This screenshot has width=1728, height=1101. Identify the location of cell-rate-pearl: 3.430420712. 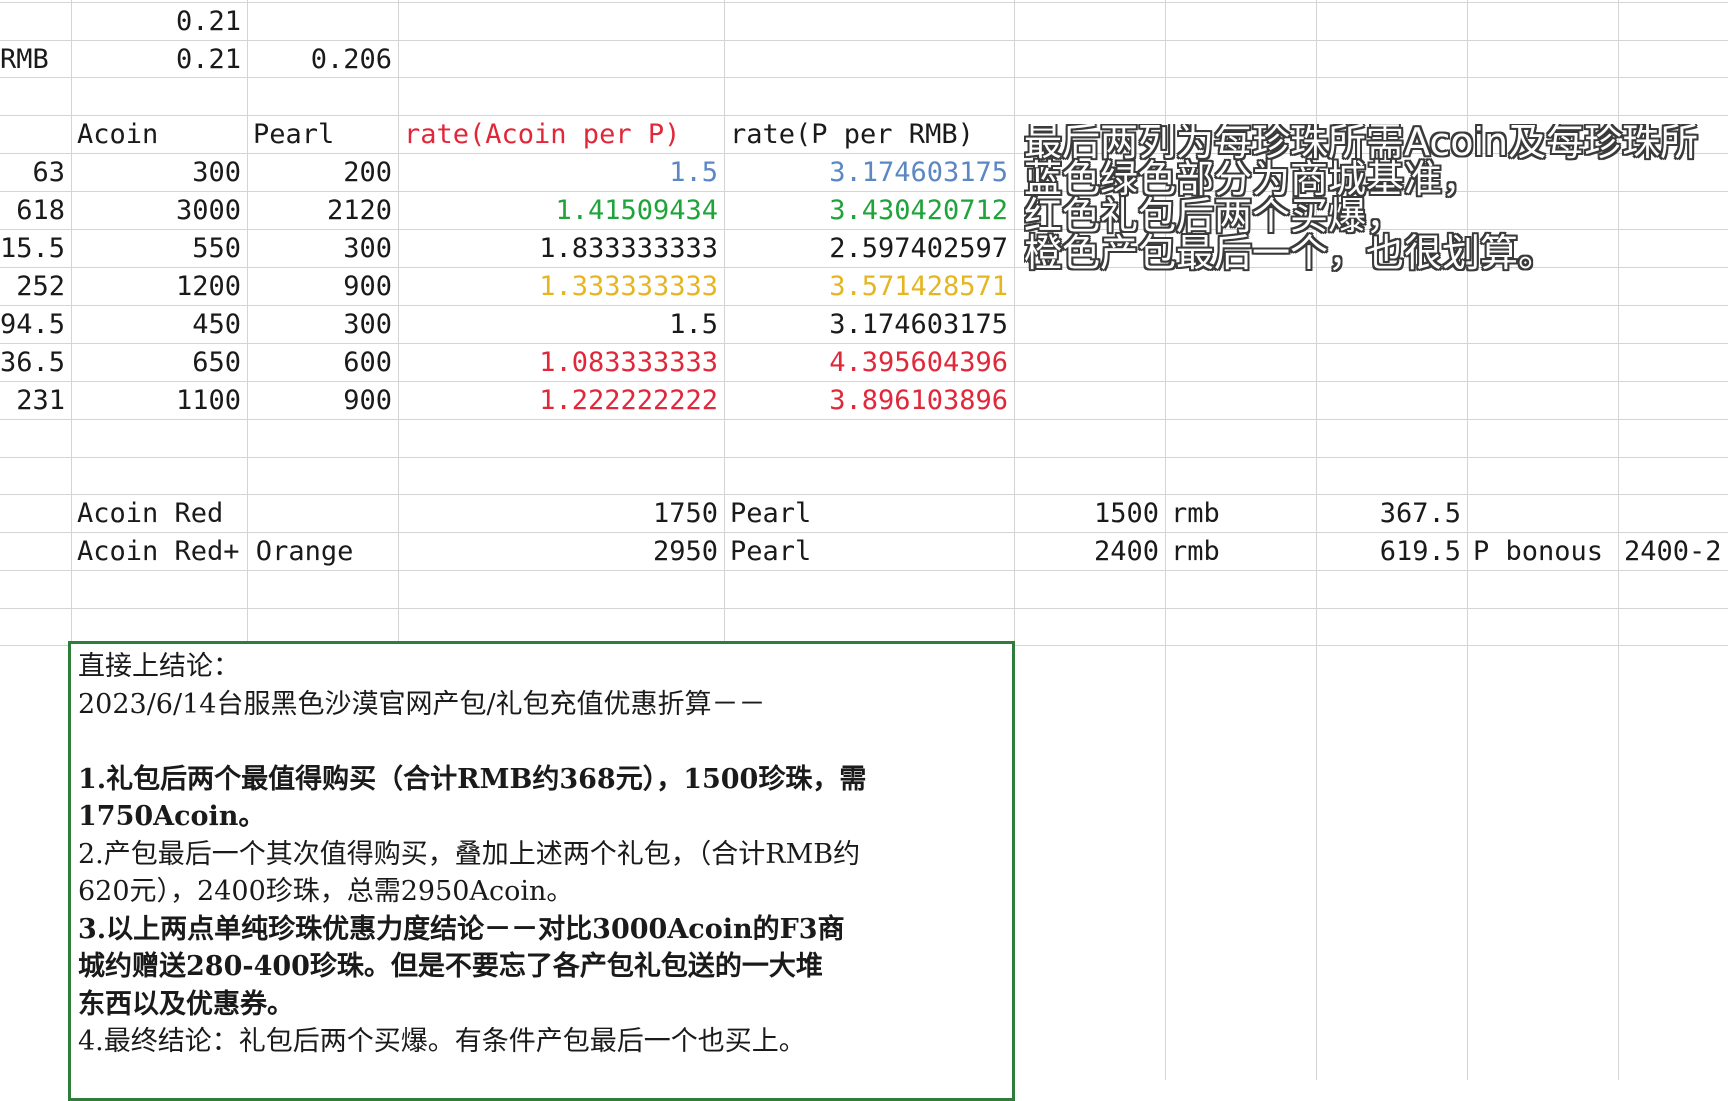
(869, 210).